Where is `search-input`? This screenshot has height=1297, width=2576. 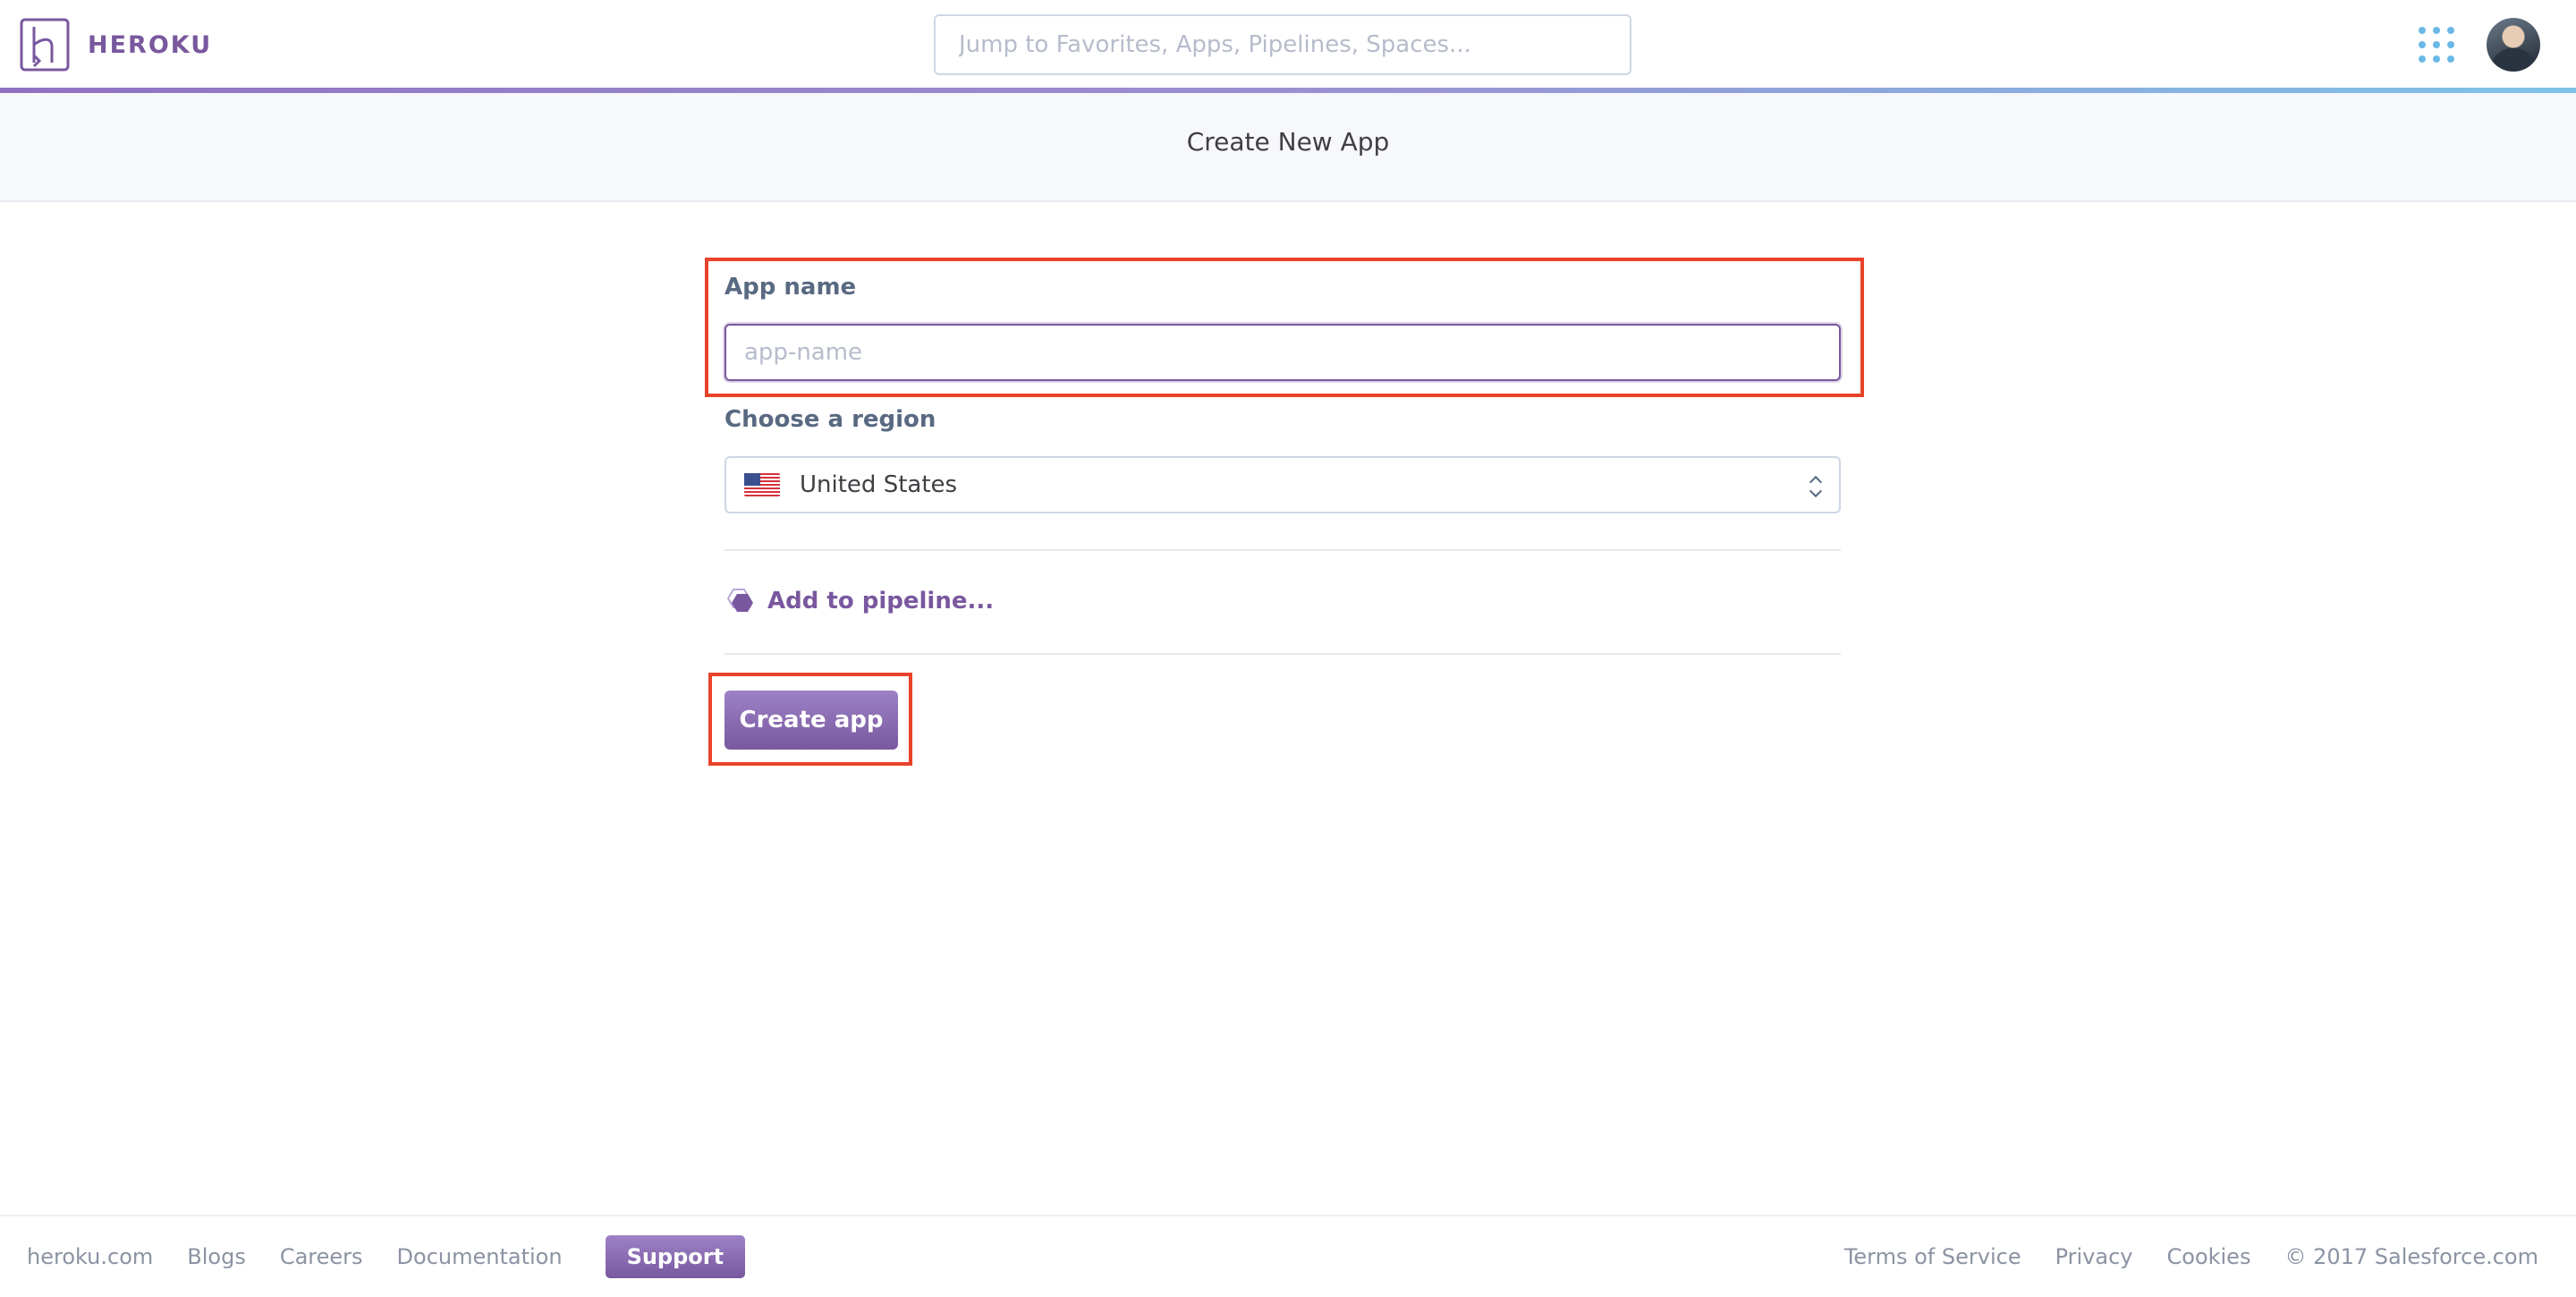 search-input is located at coordinates (1282, 44).